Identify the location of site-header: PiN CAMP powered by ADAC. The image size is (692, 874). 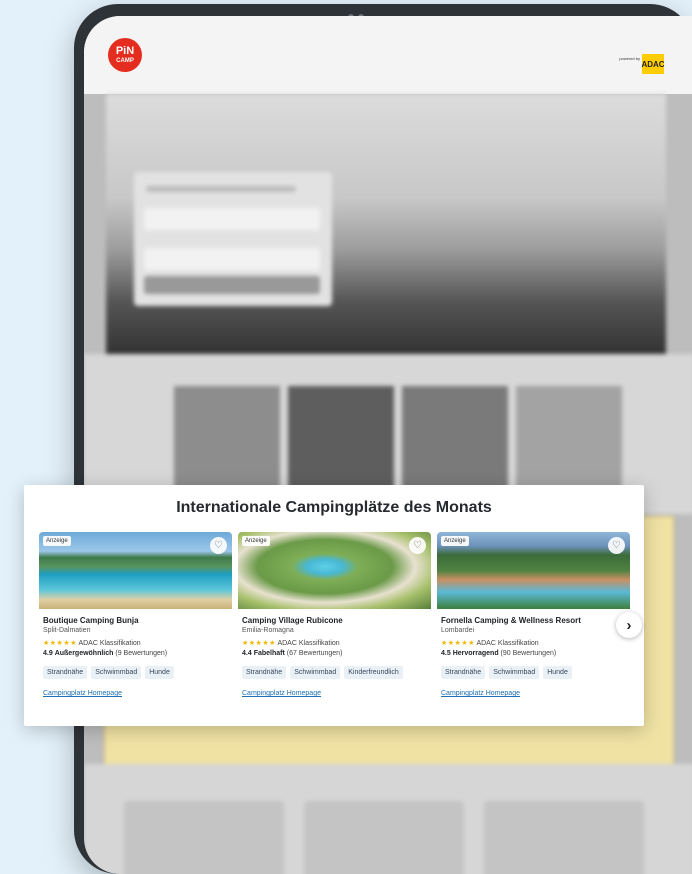
(388, 55).